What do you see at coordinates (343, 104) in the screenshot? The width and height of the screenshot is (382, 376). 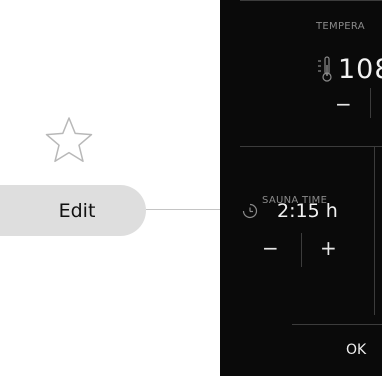 I see `temperature-minus-button: −` at bounding box center [343, 104].